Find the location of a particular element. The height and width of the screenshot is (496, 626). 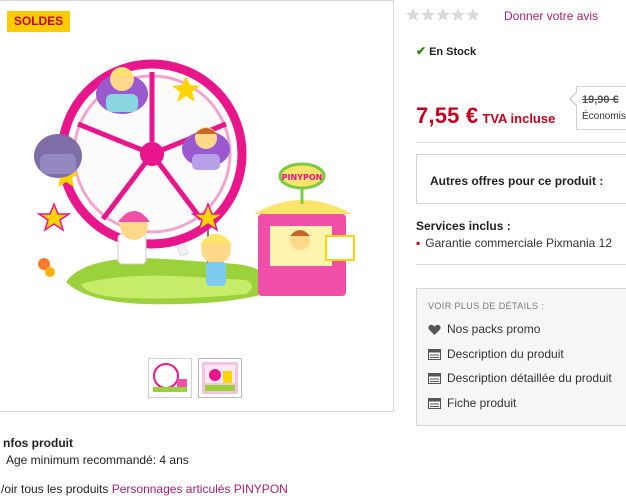

age-recommendation: Age minimum recommandé: 4 ans is located at coordinates (97, 460).